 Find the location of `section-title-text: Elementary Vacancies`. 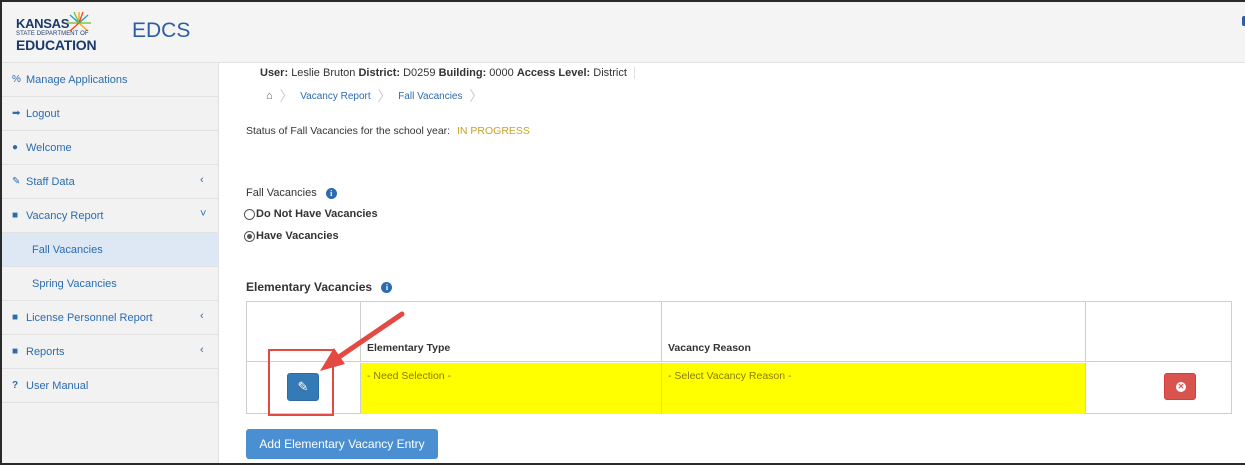

section-title-text: Elementary Vacancies is located at coordinates (309, 287).